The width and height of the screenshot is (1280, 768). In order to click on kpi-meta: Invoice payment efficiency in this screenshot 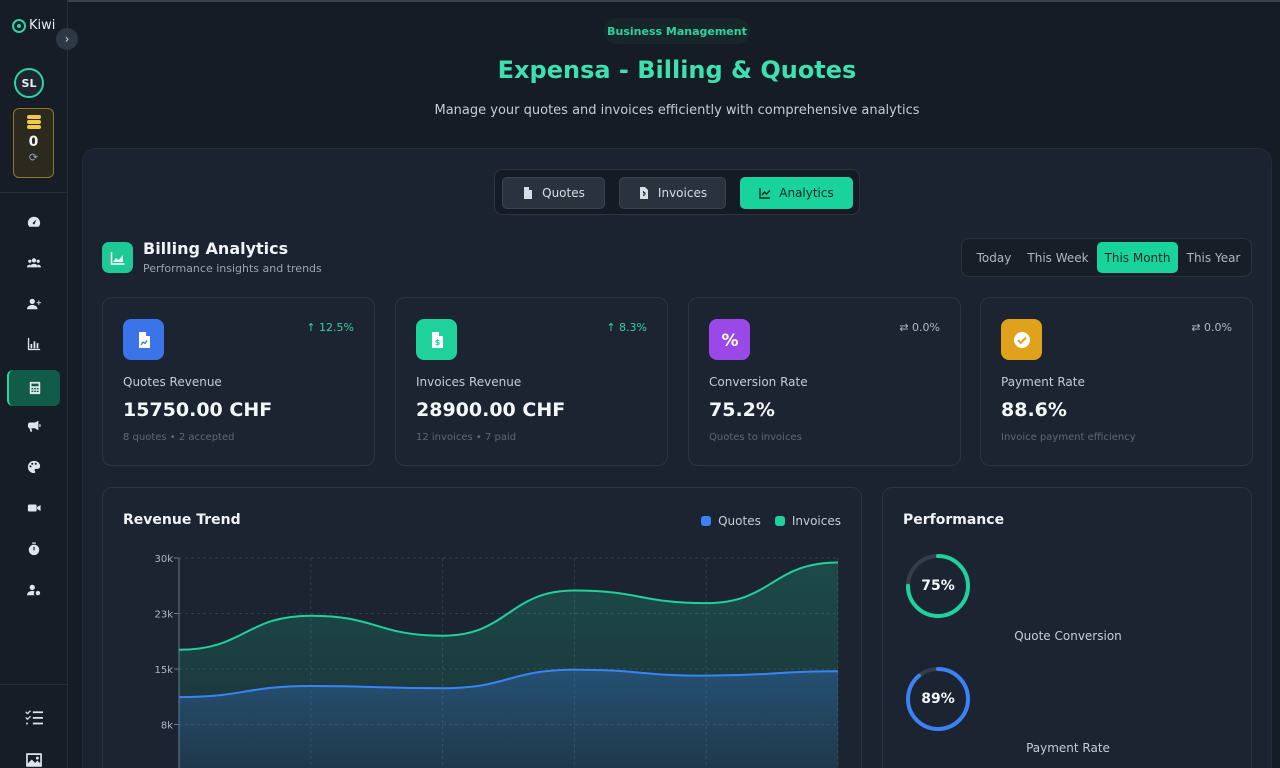, I will do `click(1068, 437)`.